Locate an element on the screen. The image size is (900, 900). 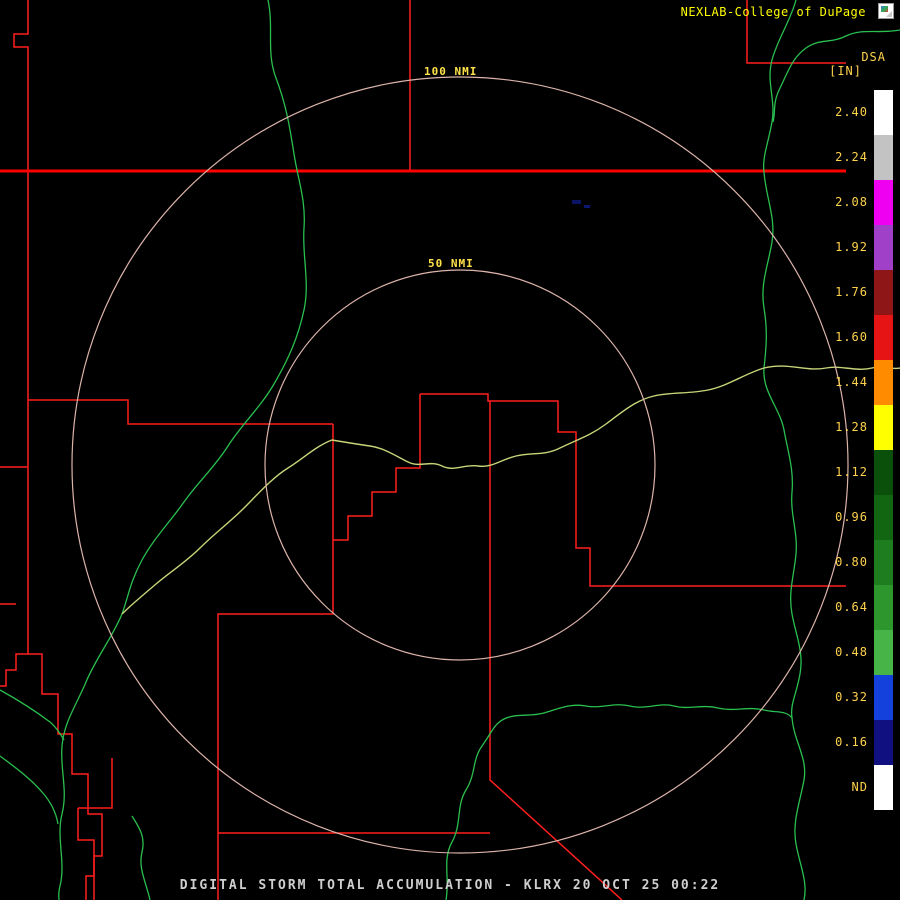
range-ring-label-100nmi: 100 NMI is located at coordinates (451, 71).